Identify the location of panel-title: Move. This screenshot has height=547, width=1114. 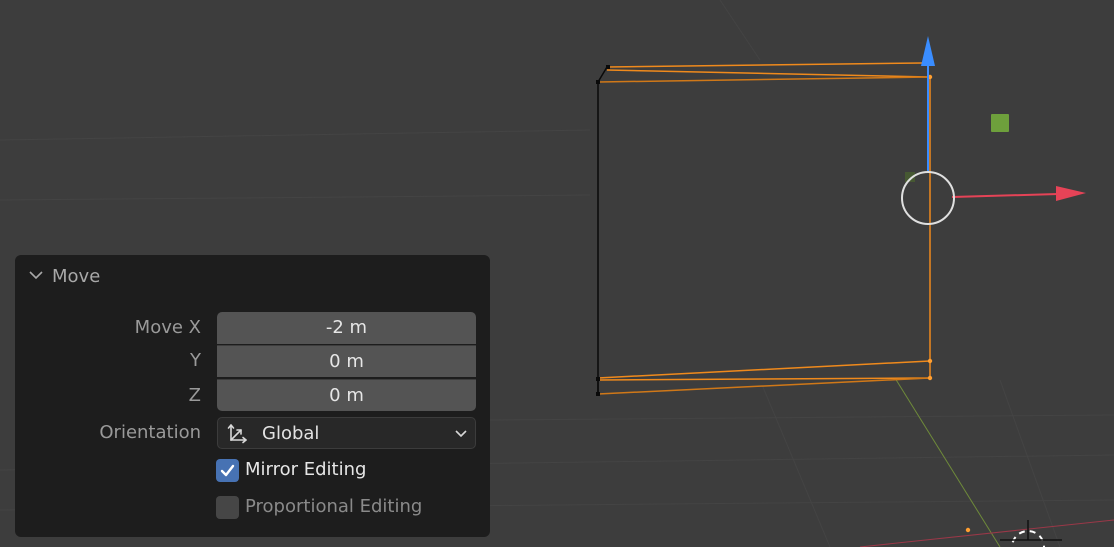
(76, 276).